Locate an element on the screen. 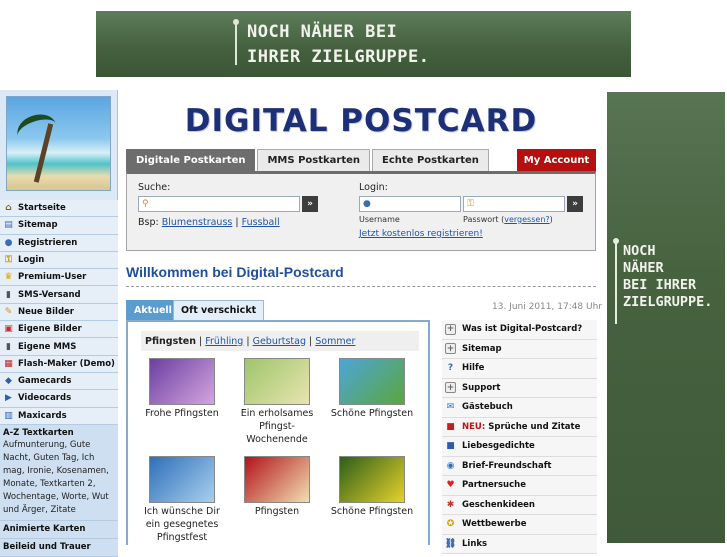 The height and width of the screenshot is (557, 727). postcard-caption: Ein erholsames Pfingst-Wochenende is located at coordinates (277, 426).